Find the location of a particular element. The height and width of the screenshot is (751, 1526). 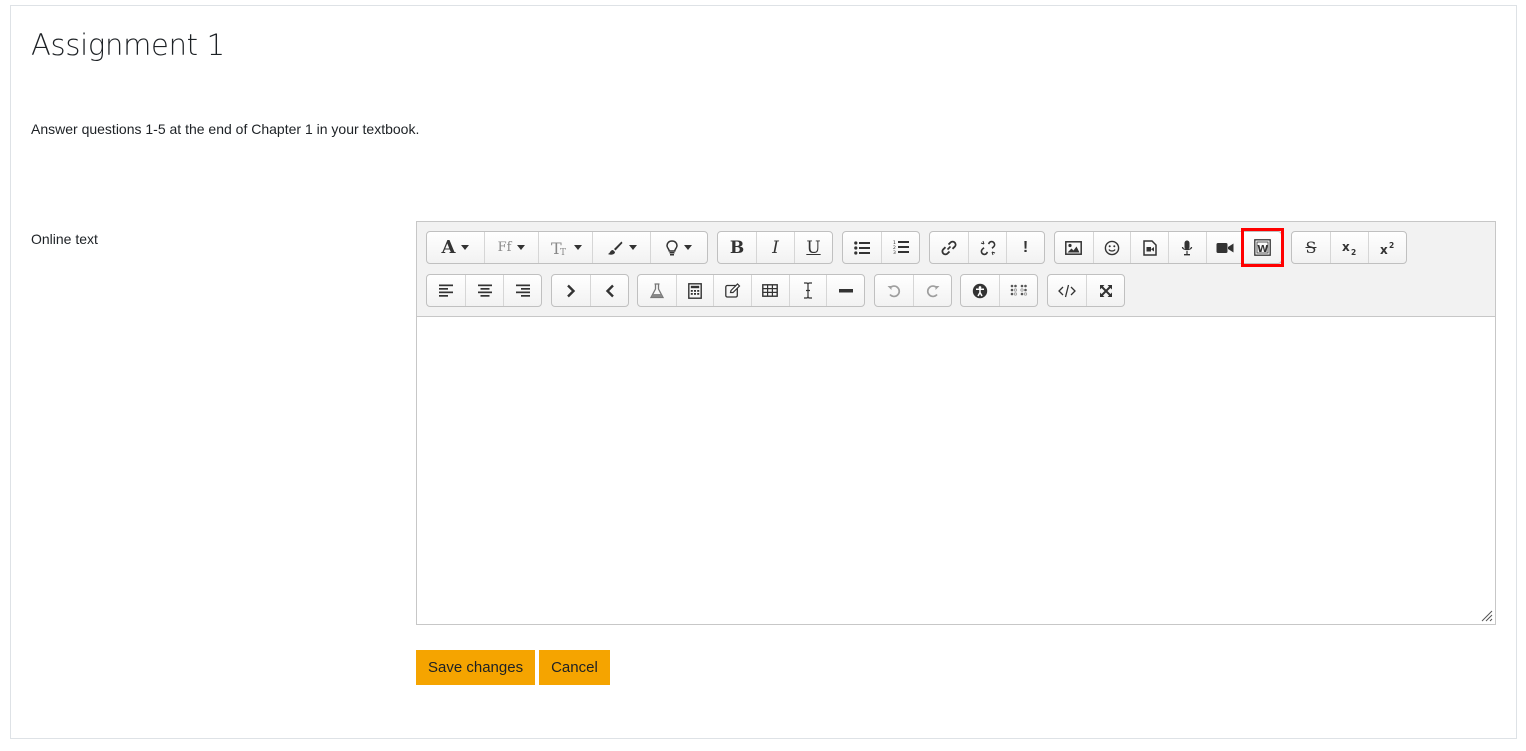

accessibility-group is located at coordinates (999, 290).